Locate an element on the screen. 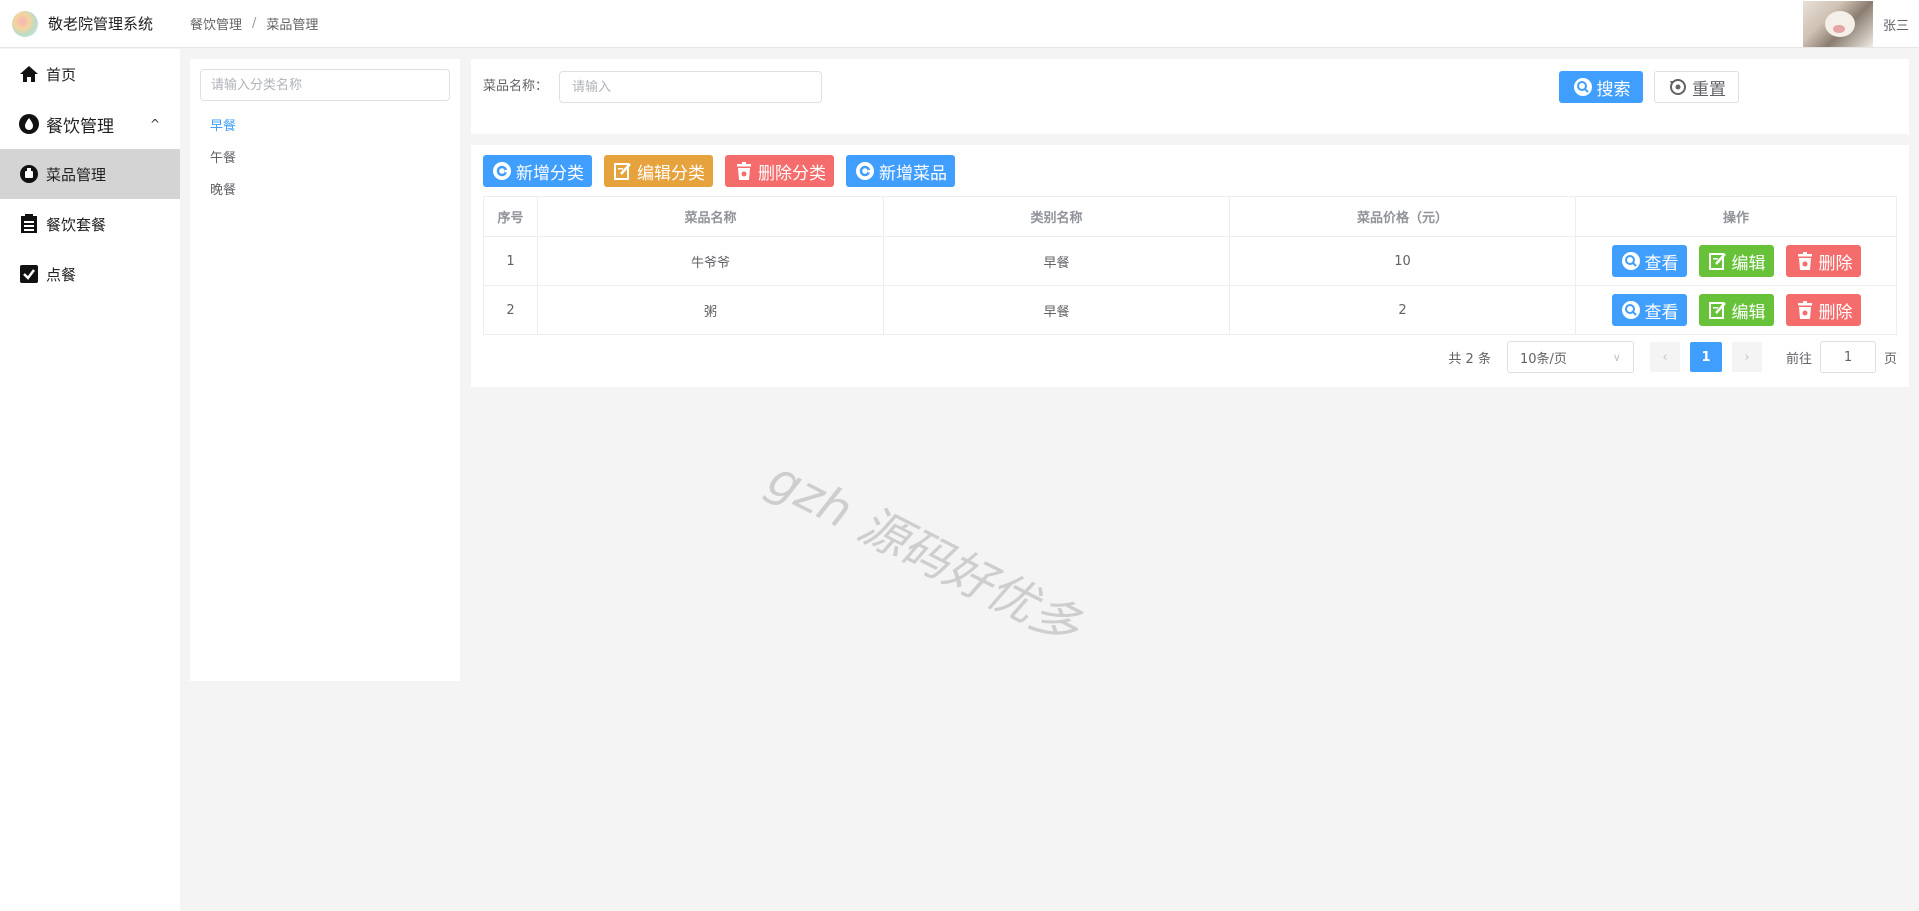 The image size is (1919, 911). sidebar-item-label: 菜品管理 is located at coordinates (76, 174).